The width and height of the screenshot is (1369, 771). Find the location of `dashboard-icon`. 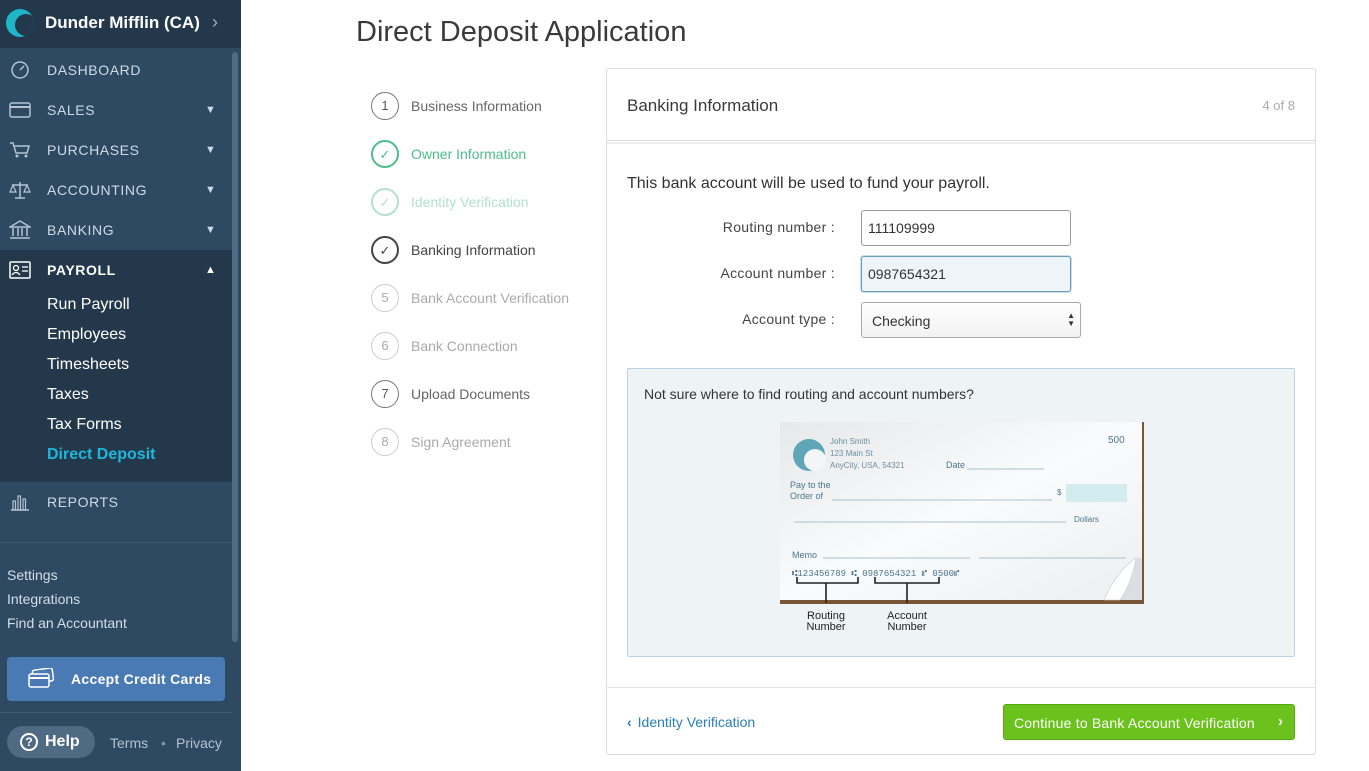

dashboard-icon is located at coordinates (20, 70).